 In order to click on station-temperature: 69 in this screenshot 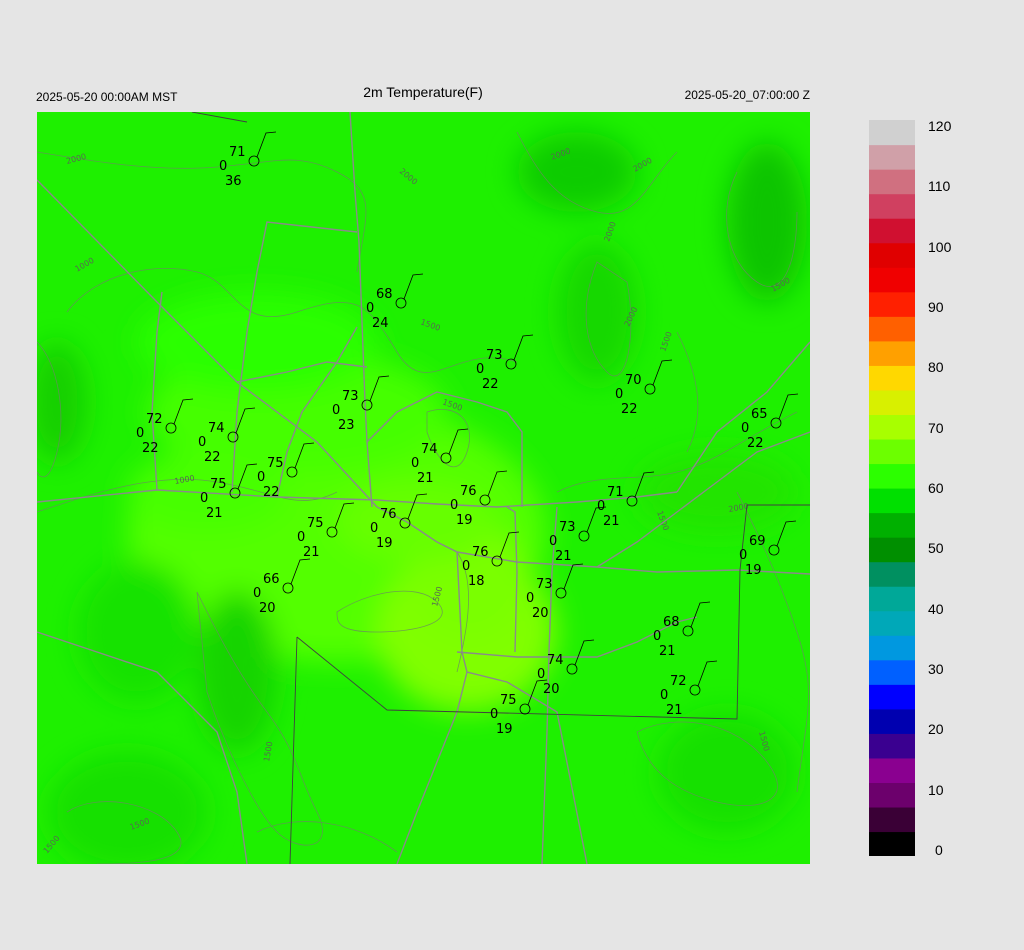, I will do `click(757, 541)`.